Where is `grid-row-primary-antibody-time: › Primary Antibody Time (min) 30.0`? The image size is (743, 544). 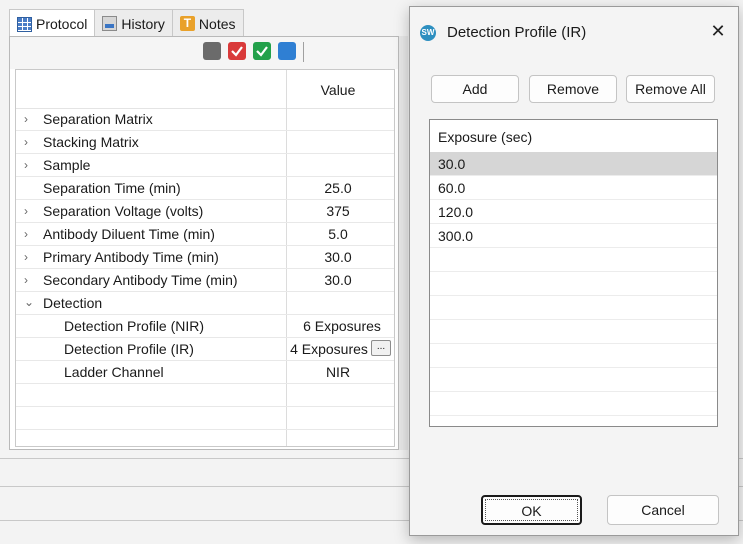 grid-row-primary-antibody-time: › Primary Antibody Time (min) 30.0 is located at coordinates (205, 257).